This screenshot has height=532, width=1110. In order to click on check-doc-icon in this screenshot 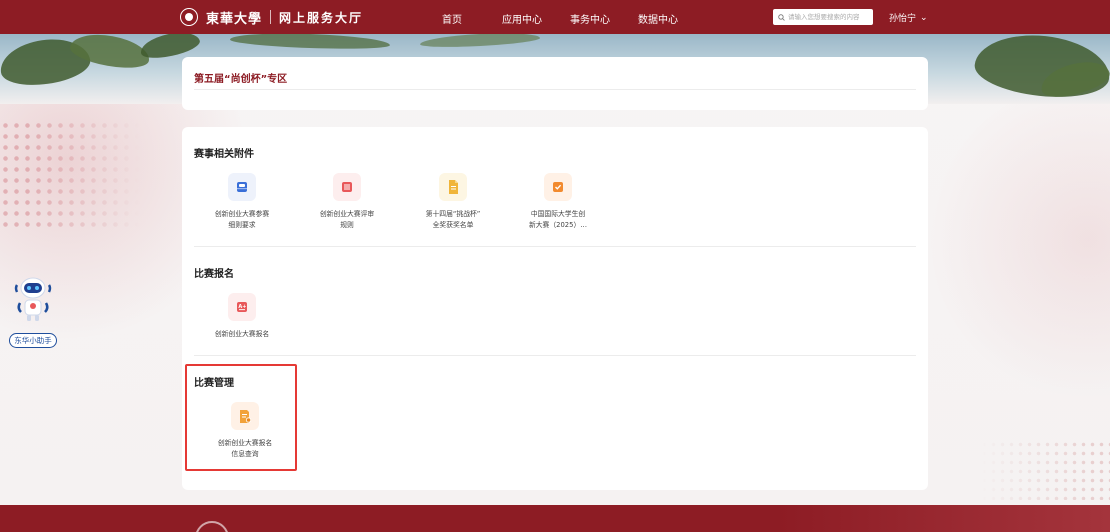, I will do `click(558, 187)`.